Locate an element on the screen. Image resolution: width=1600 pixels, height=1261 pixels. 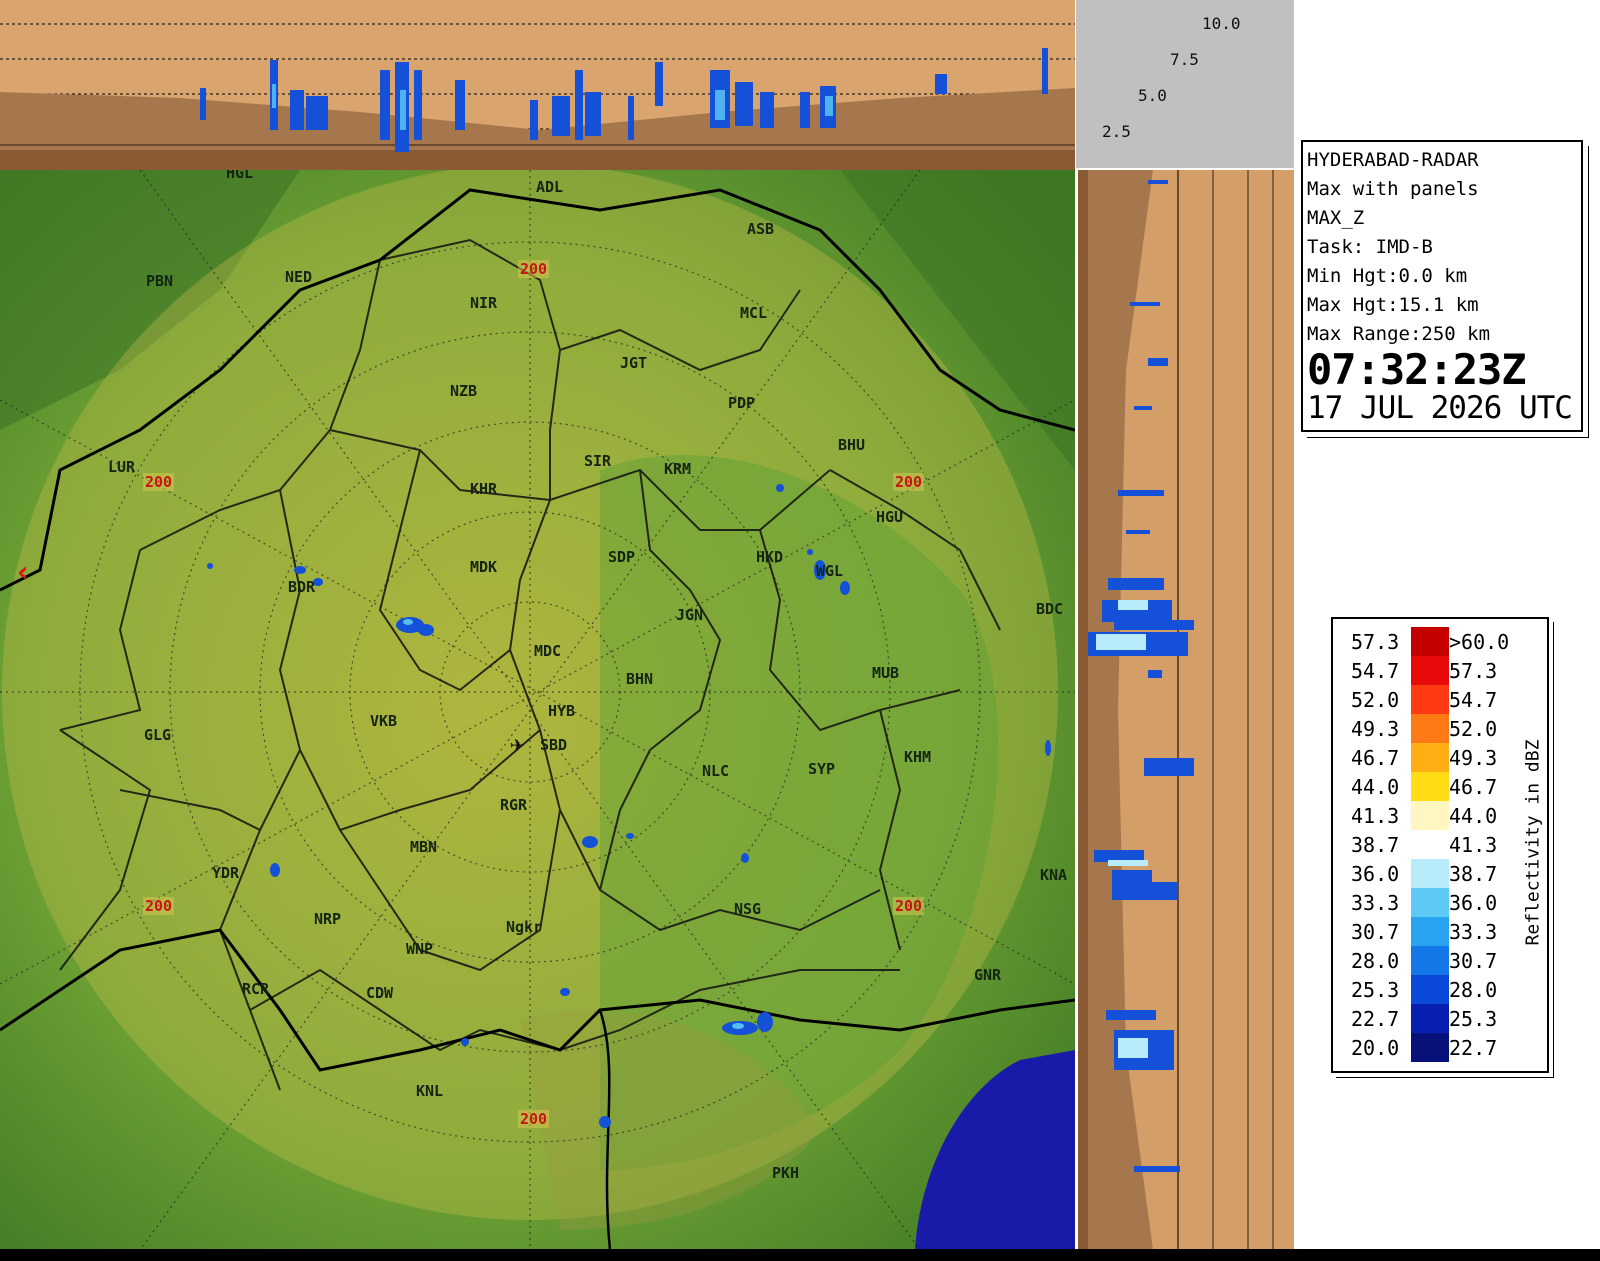
legend-high-value: 52.0 is located at coordinates (1473, 729).